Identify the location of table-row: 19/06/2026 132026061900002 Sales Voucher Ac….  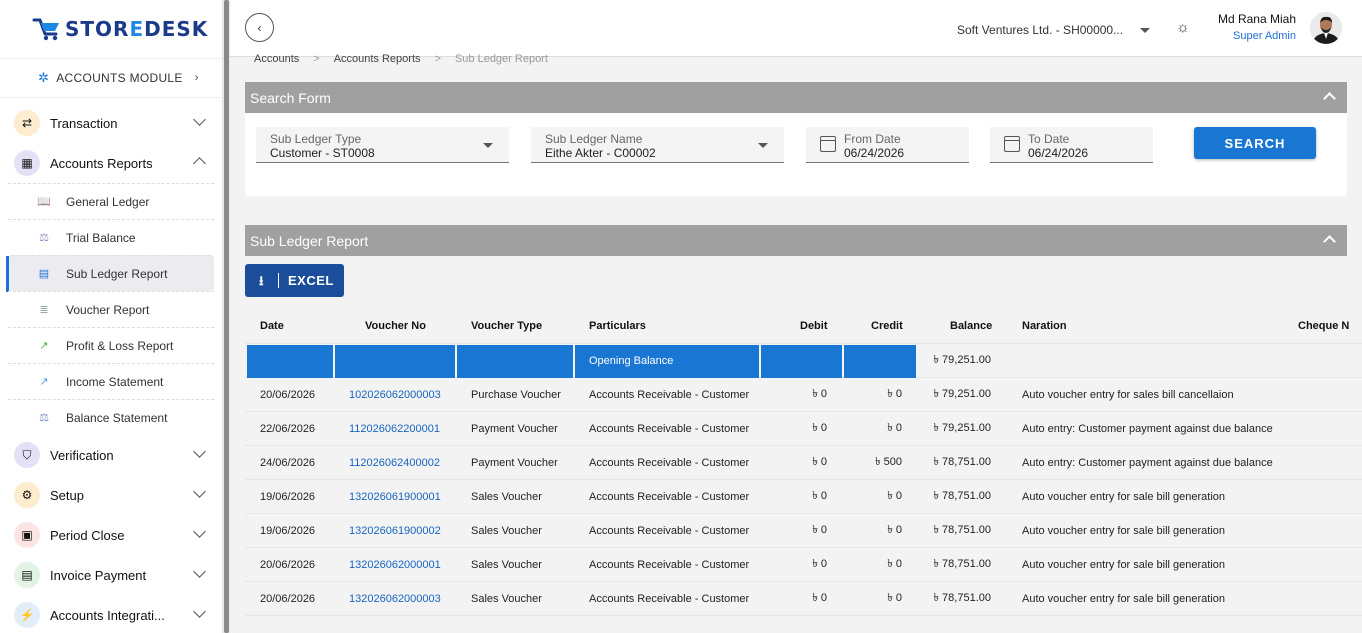
(803, 531).